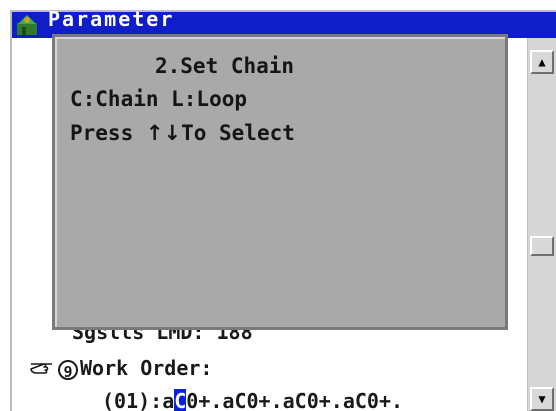 This screenshot has width=556, height=411. Describe the element at coordinates (138, 400) in the screenshot. I see `work-order-prefix: (01):a` at that location.